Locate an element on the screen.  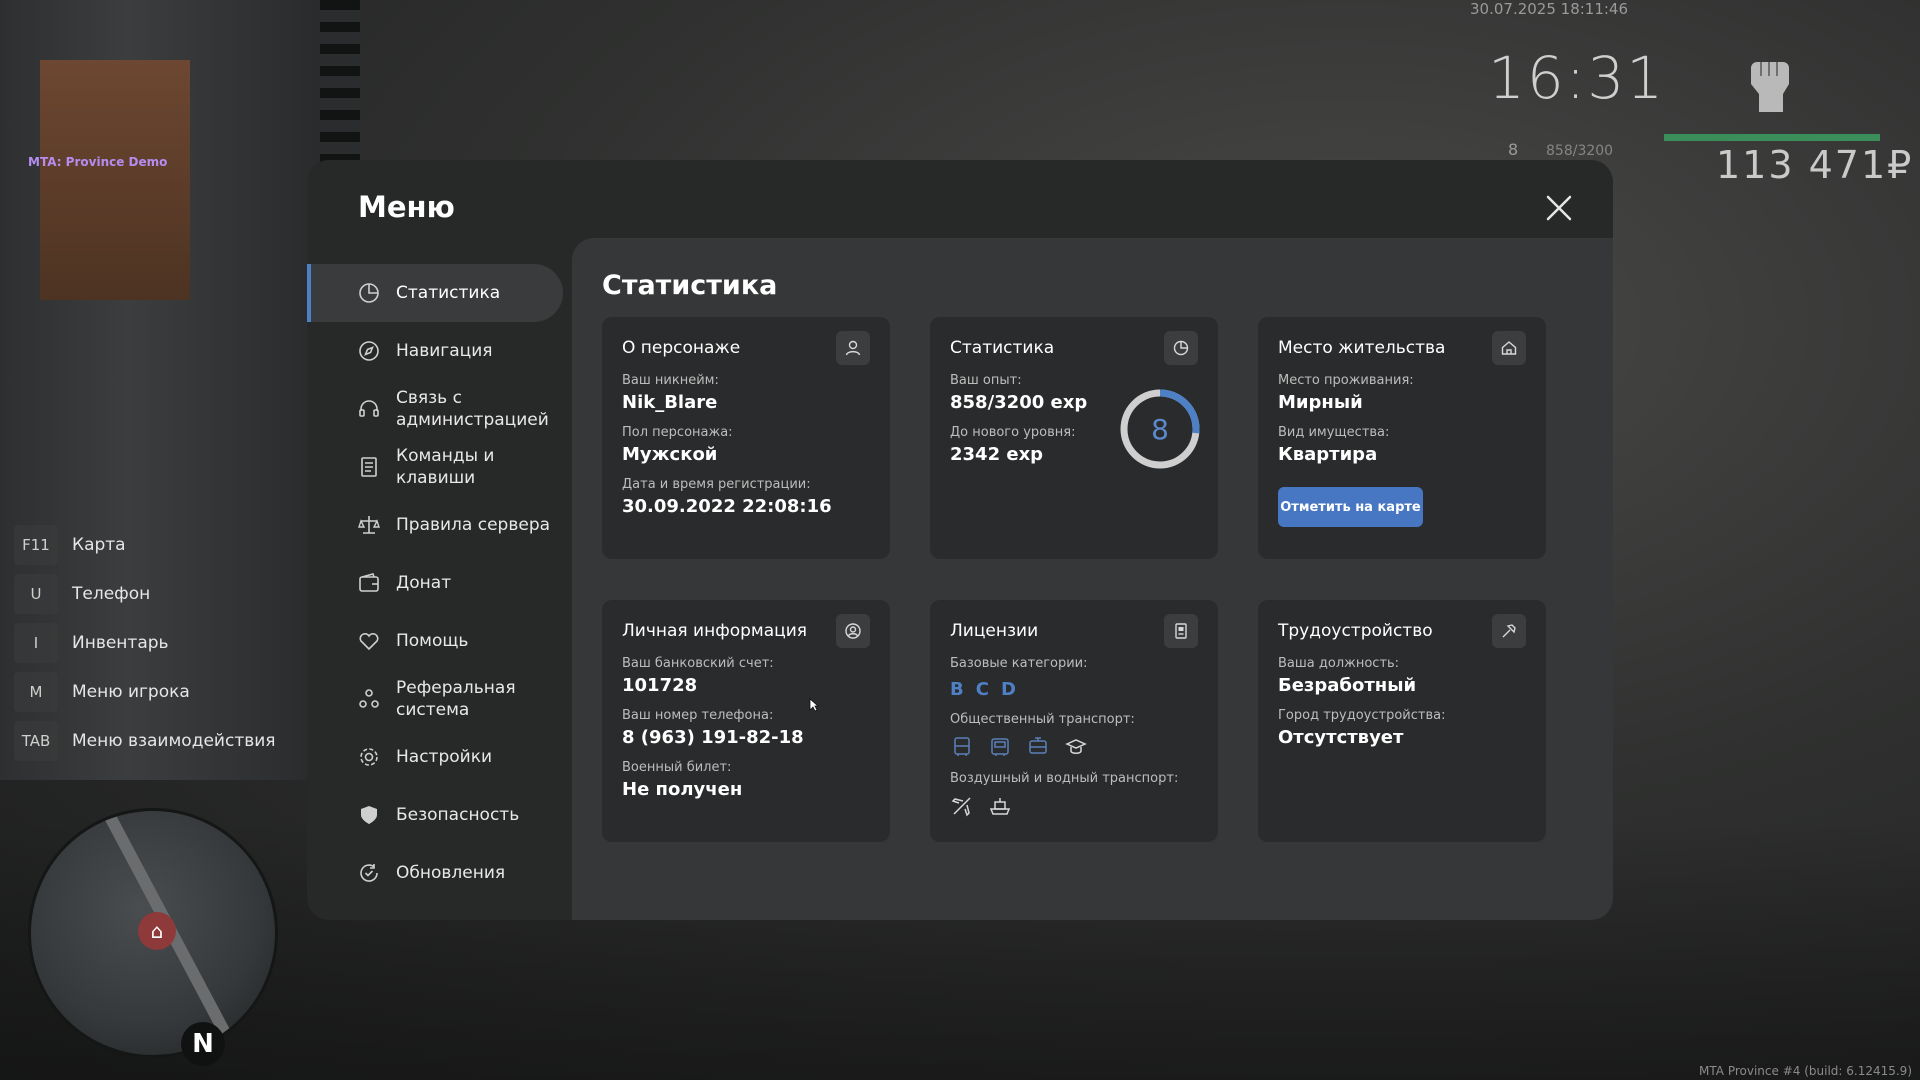
hotkey-inventory: I Инвентарь is located at coordinates (145, 642).